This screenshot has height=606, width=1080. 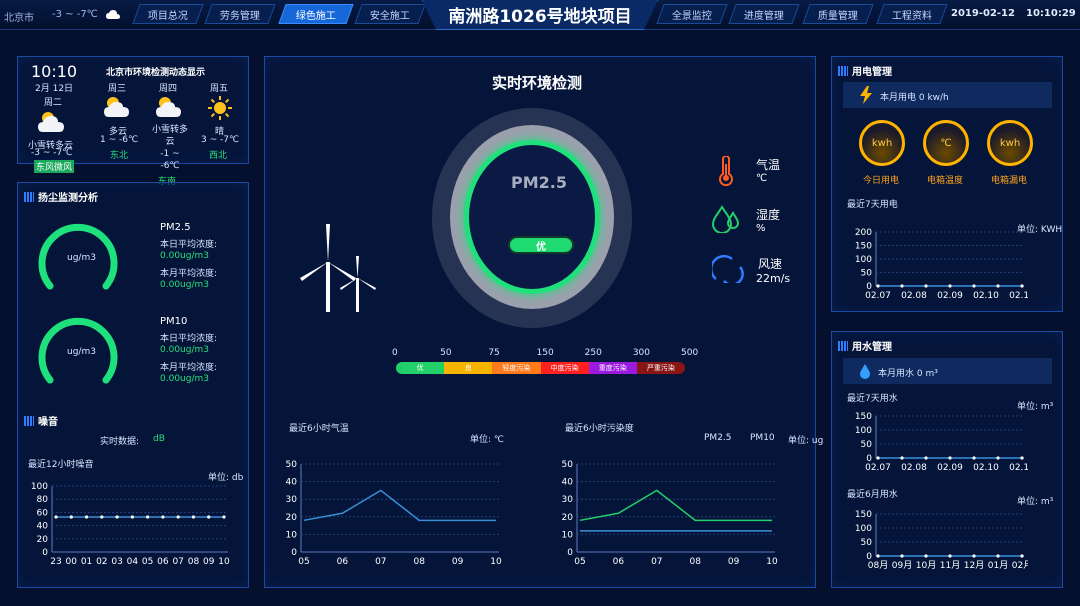 I want to click on month-avg-label: 本月平均浓度:, so click(x=189, y=368).